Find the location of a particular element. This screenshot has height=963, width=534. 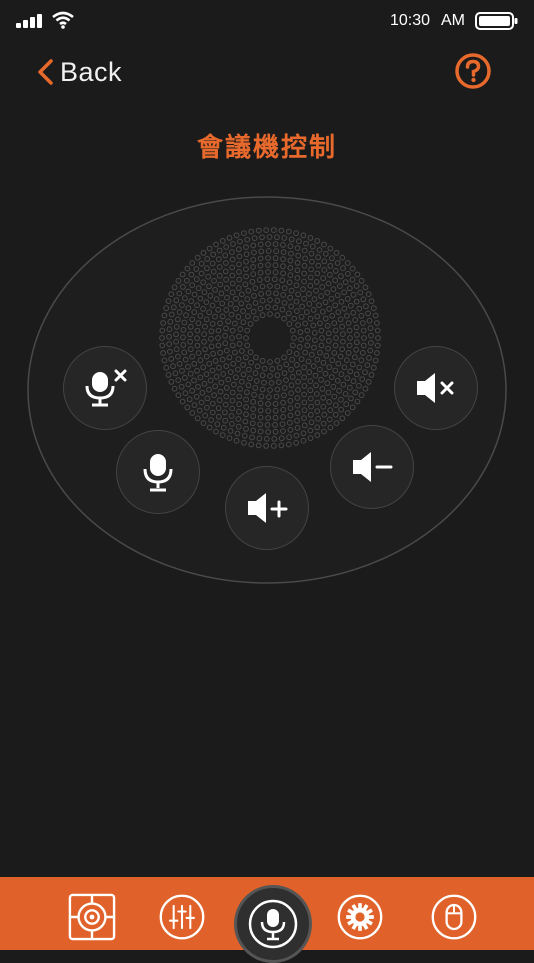

mouse-icon is located at coordinates (454, 917).